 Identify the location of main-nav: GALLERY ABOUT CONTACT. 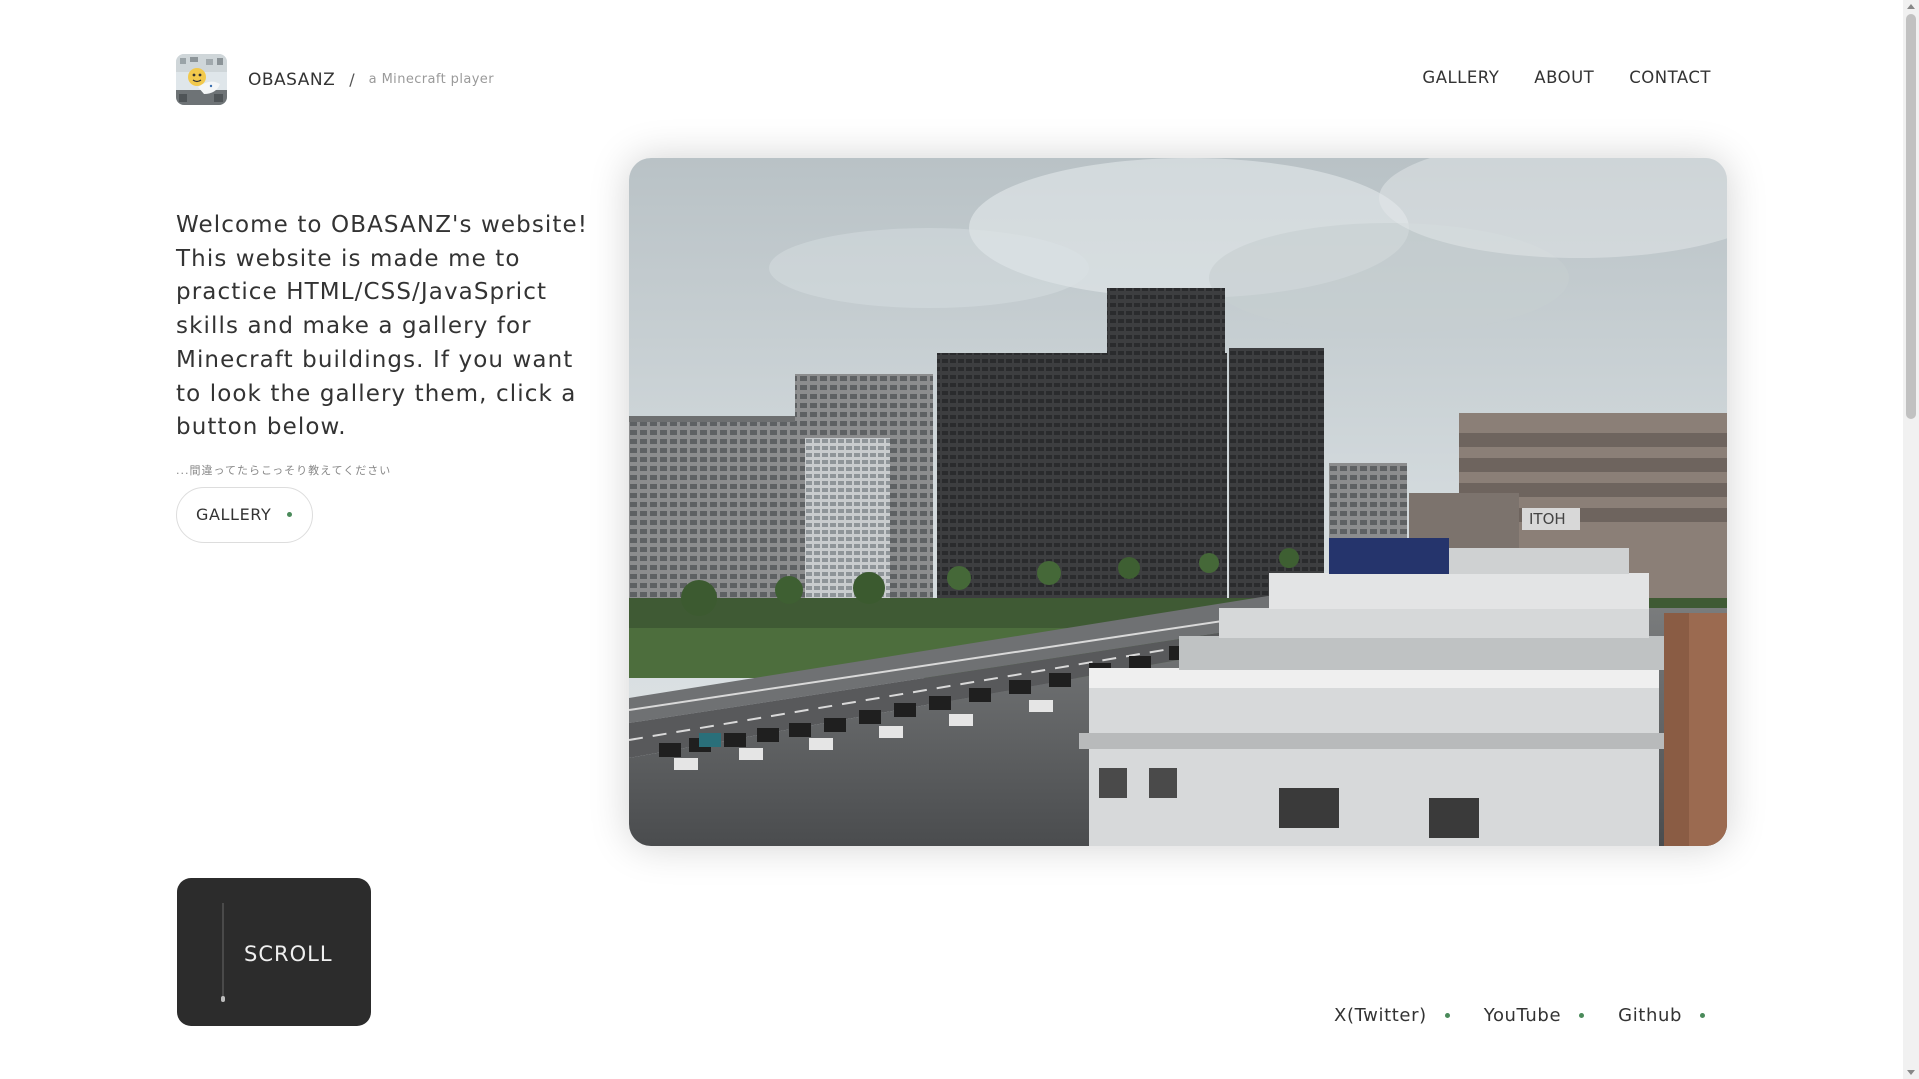
(1566, 77).